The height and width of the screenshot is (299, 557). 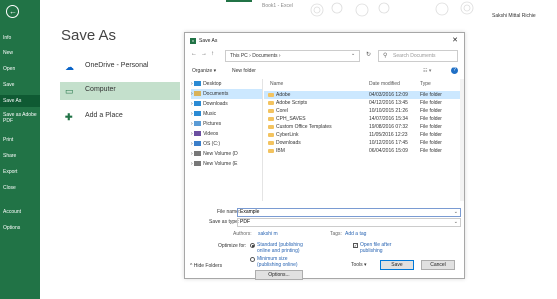 I want to click on nav-export: Export, so click(x=20, y=172).